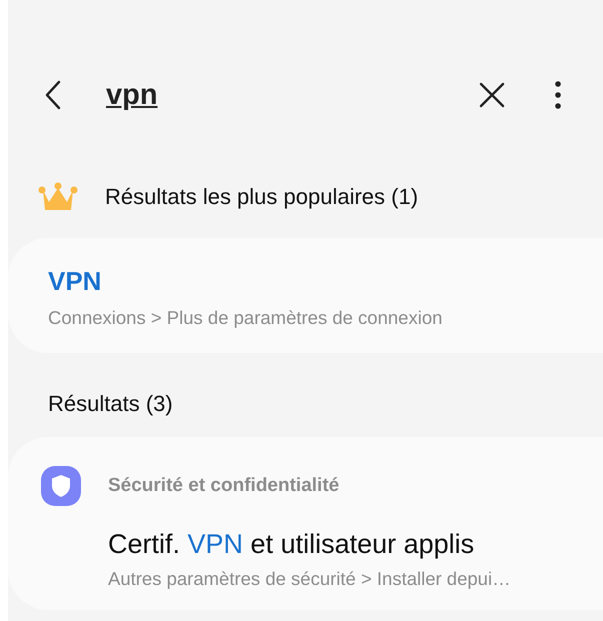  Describe the element at coordinates (558, 95) in the screenshot. I see `more-icon` at that location.